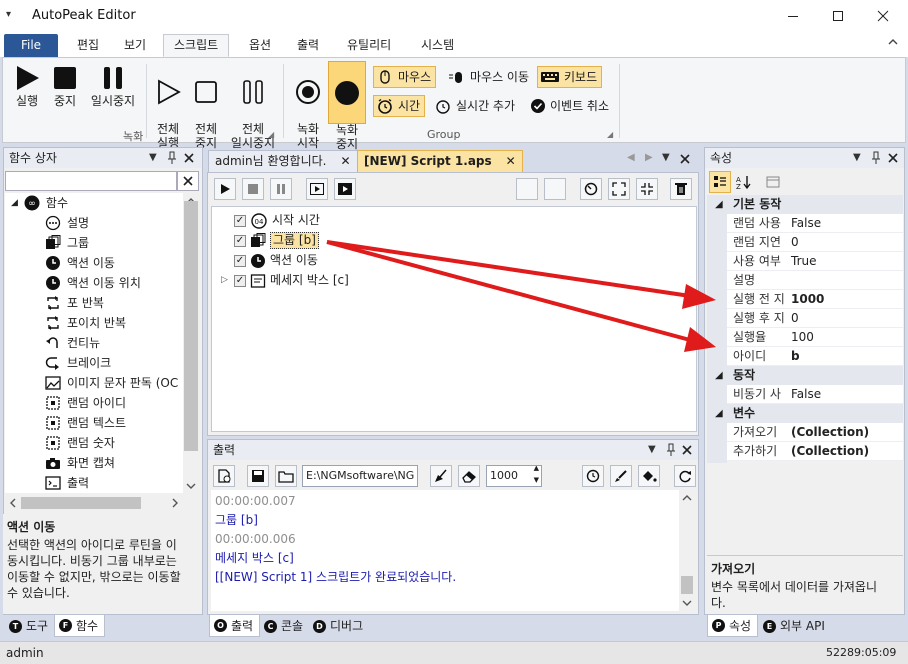 The height and width of the screenshot is (664, 908). I want to click on maximize-button, so click(838, 16).